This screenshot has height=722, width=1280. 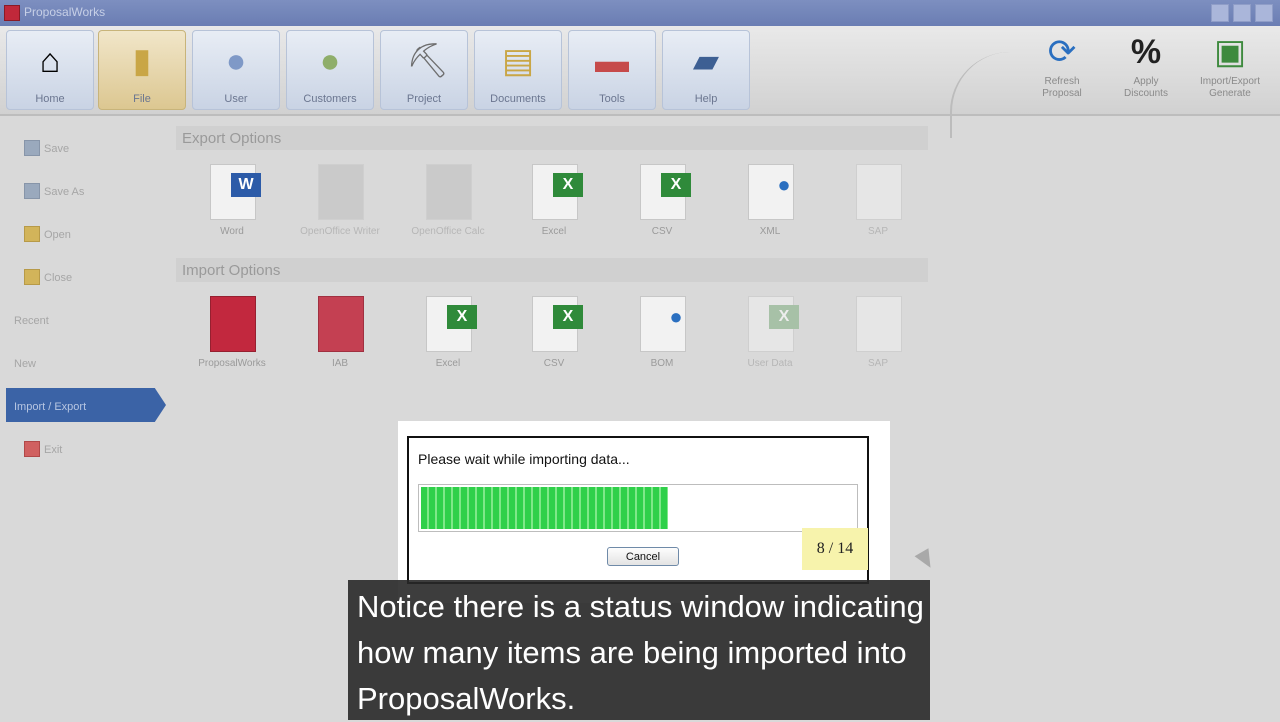 What do you see at coordinates (233, 324) in the screenshot?
I see `proposalworks-book-icon` at bounding box center [233, 324].